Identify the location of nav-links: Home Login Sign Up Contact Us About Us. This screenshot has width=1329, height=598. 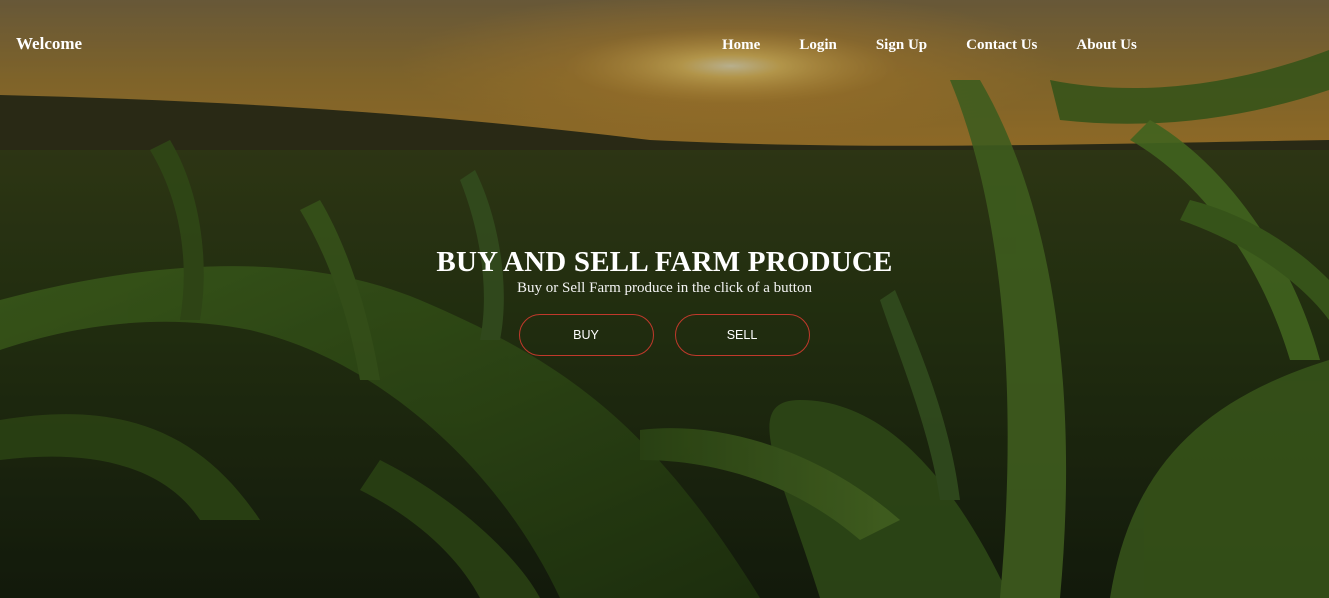
(949, 45).